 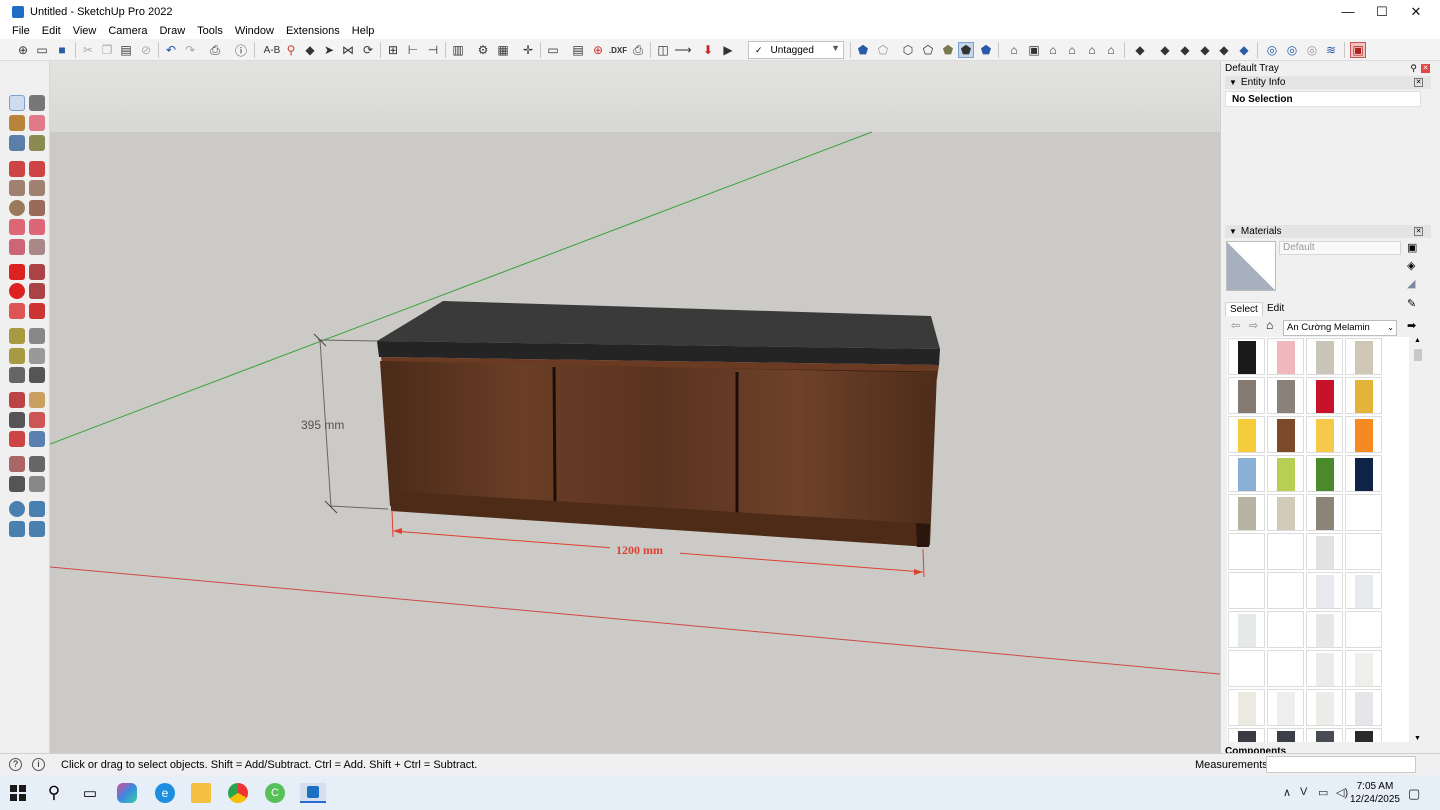 I want to click on menu-extensions: Extensions, so click(x=313, y=31).